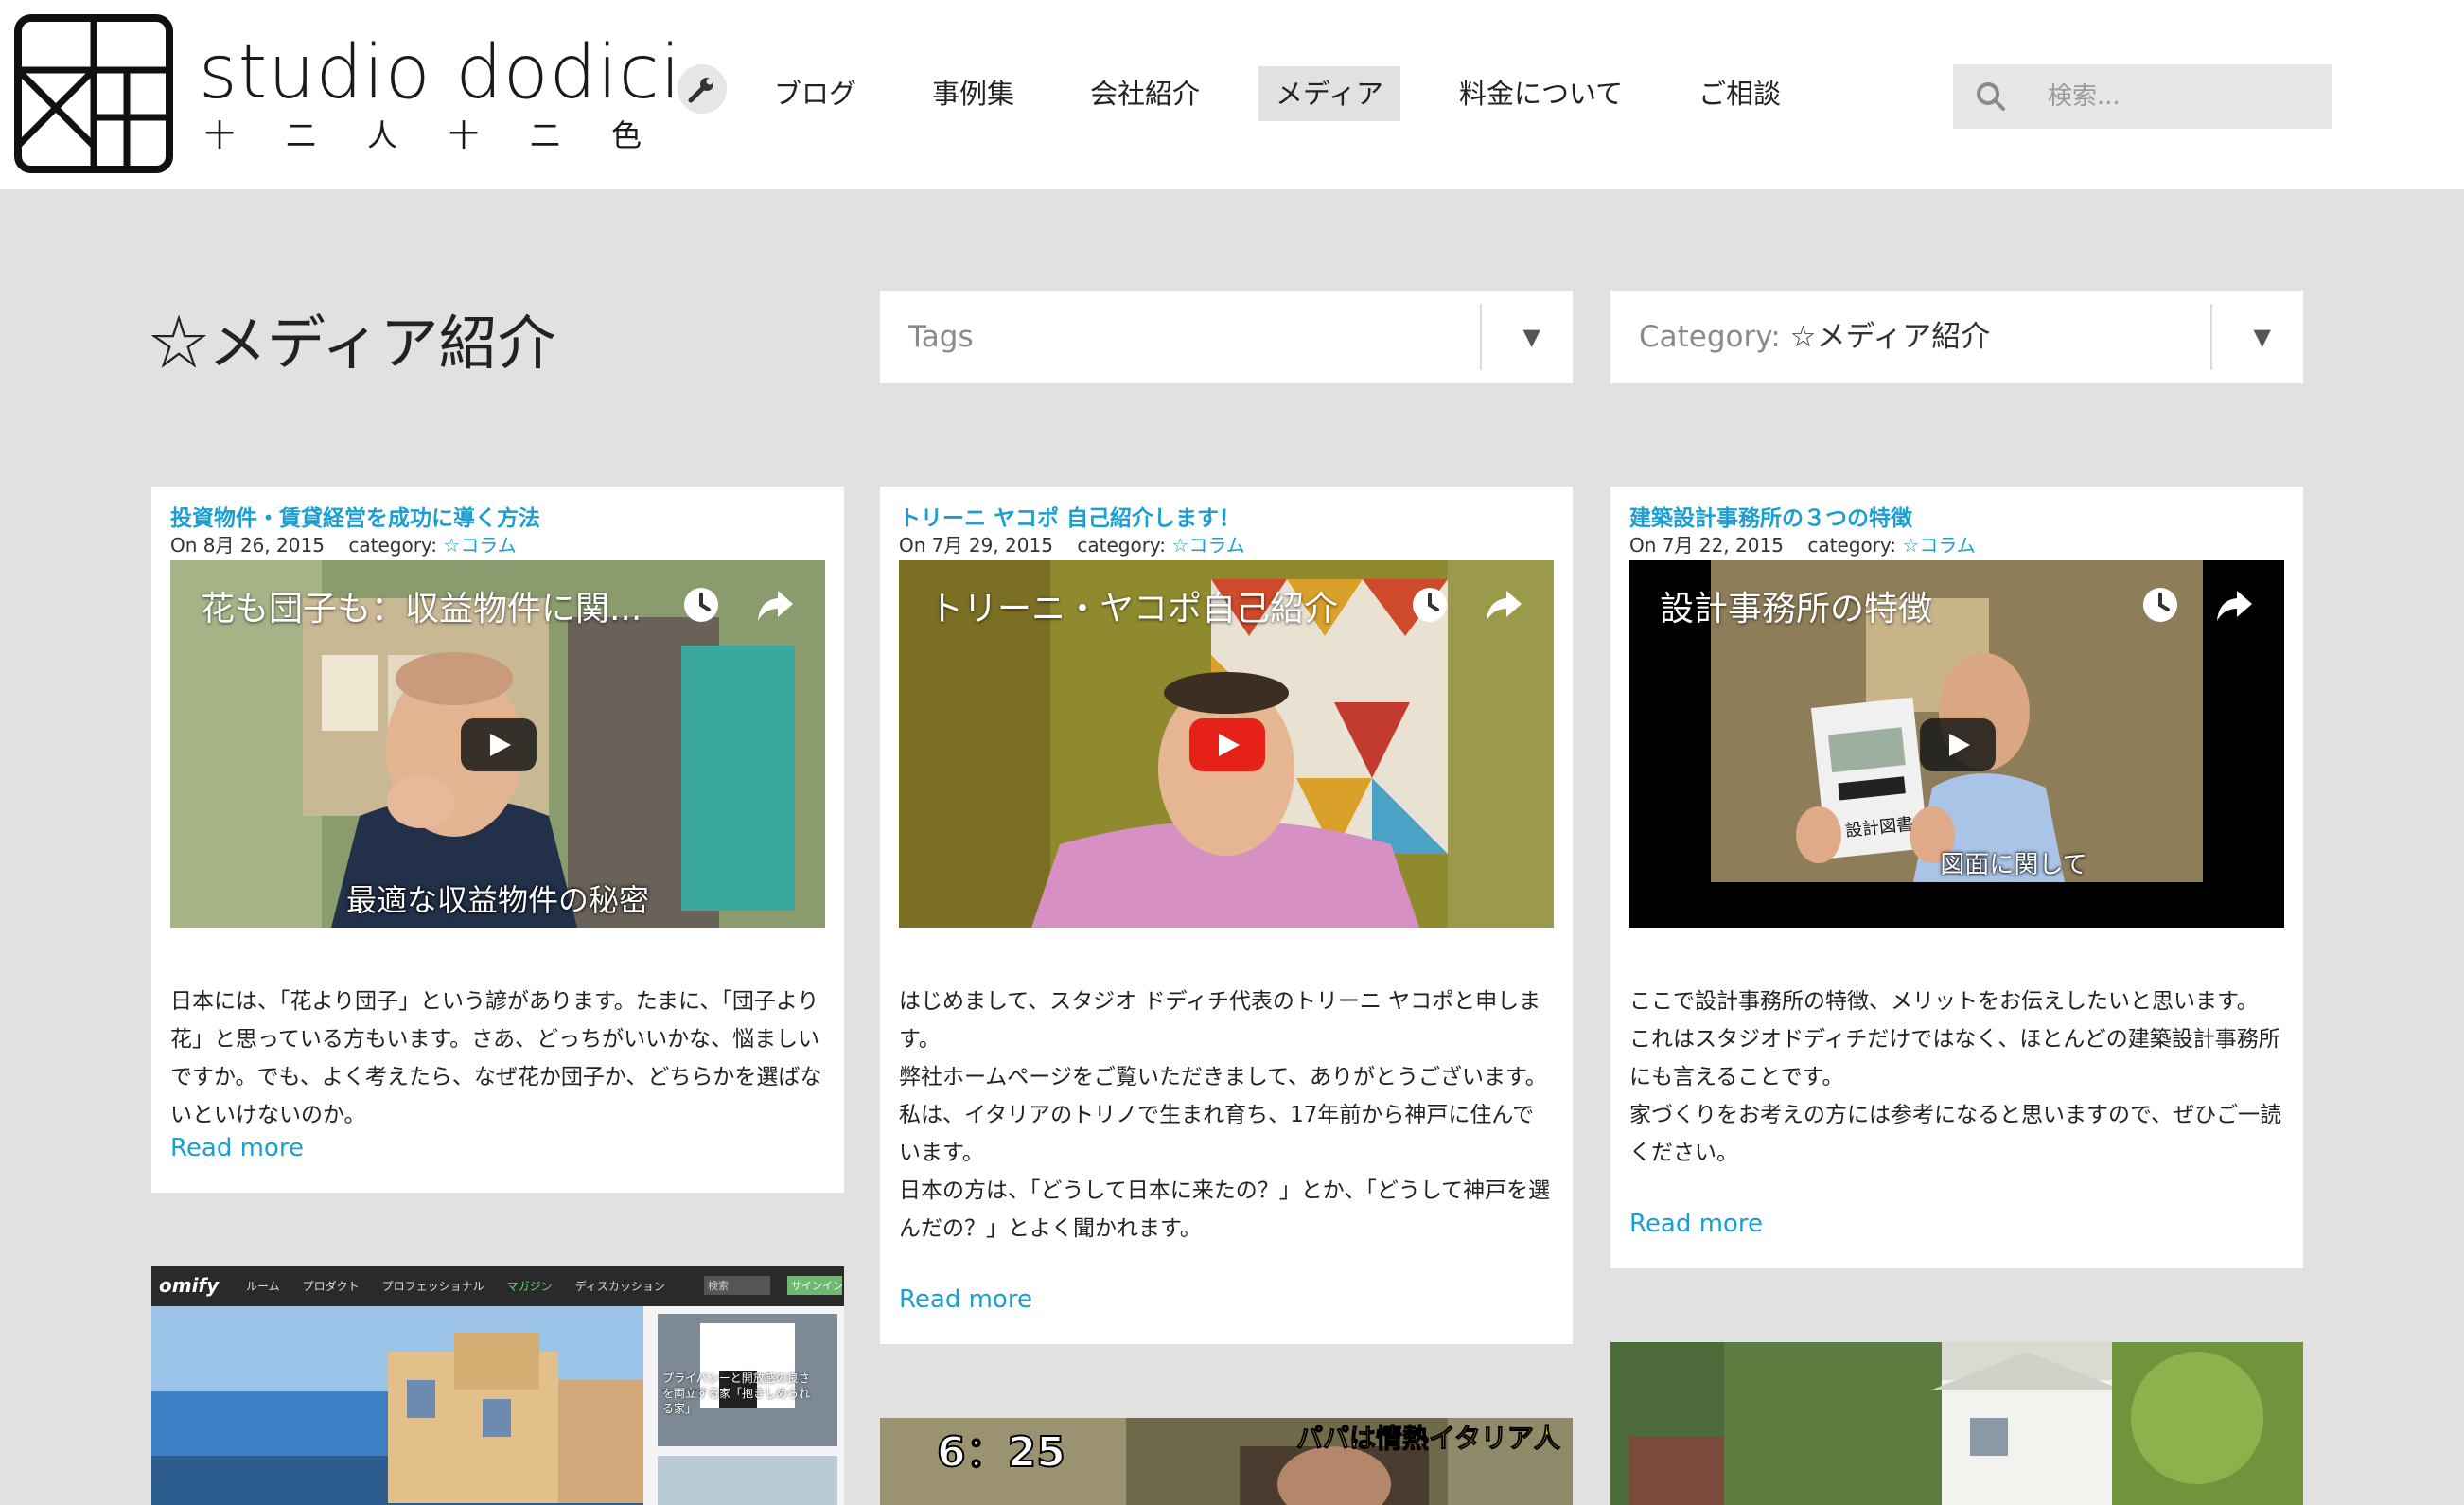  What do you see at coordinates (2185, 96) in the screenshot?
I see `search-input` at bounding box center [2185, 96].